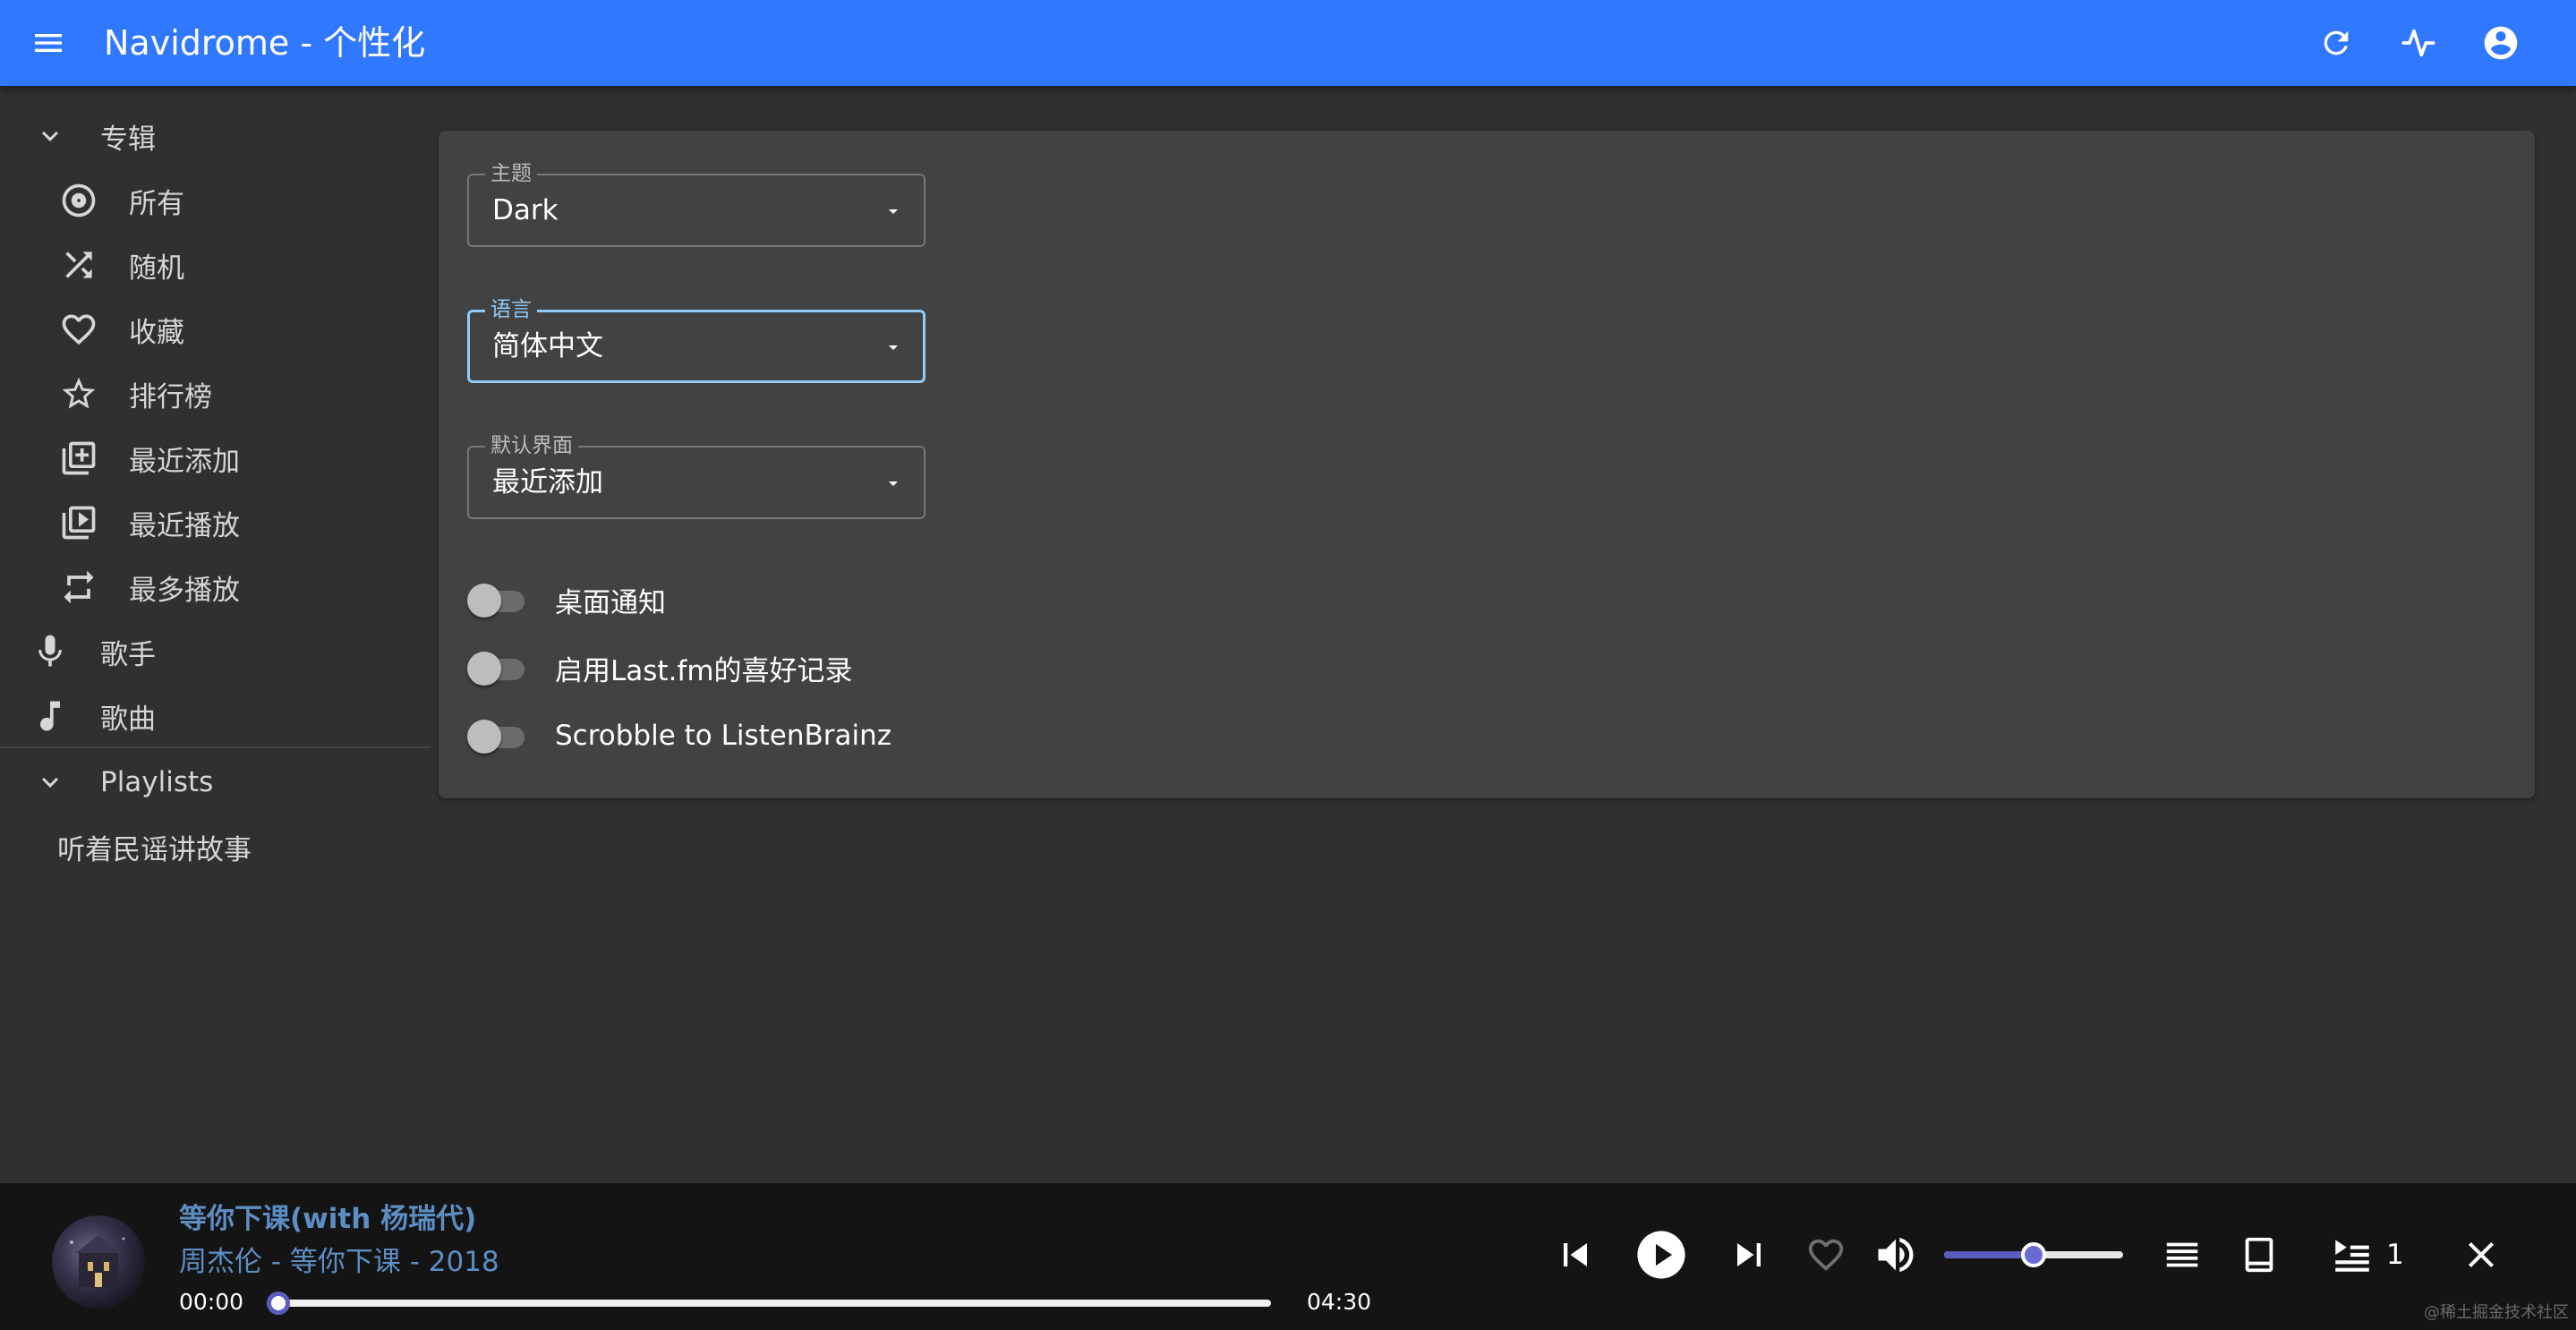 The width and height of the screenshot is (2576, 1330). I want to click on default-view-select: 默认界面 最近添加, so click(696, 477).